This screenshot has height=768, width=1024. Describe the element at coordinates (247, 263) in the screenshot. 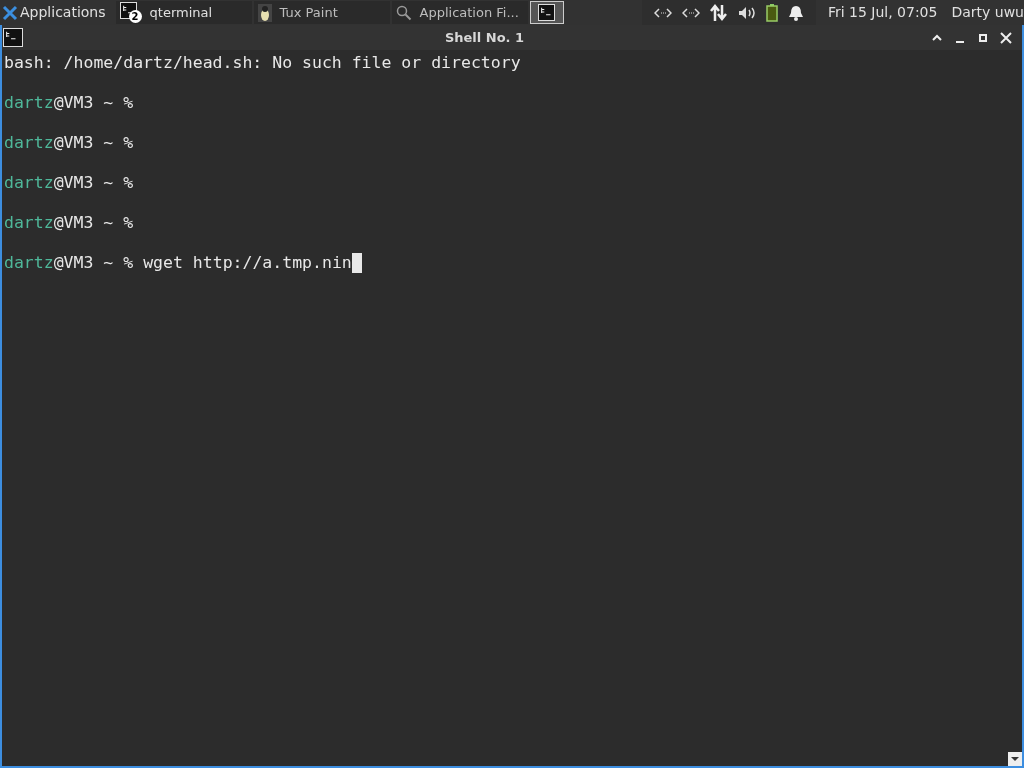

I see `command-text: wget http://a.tmp.nin` at that location.